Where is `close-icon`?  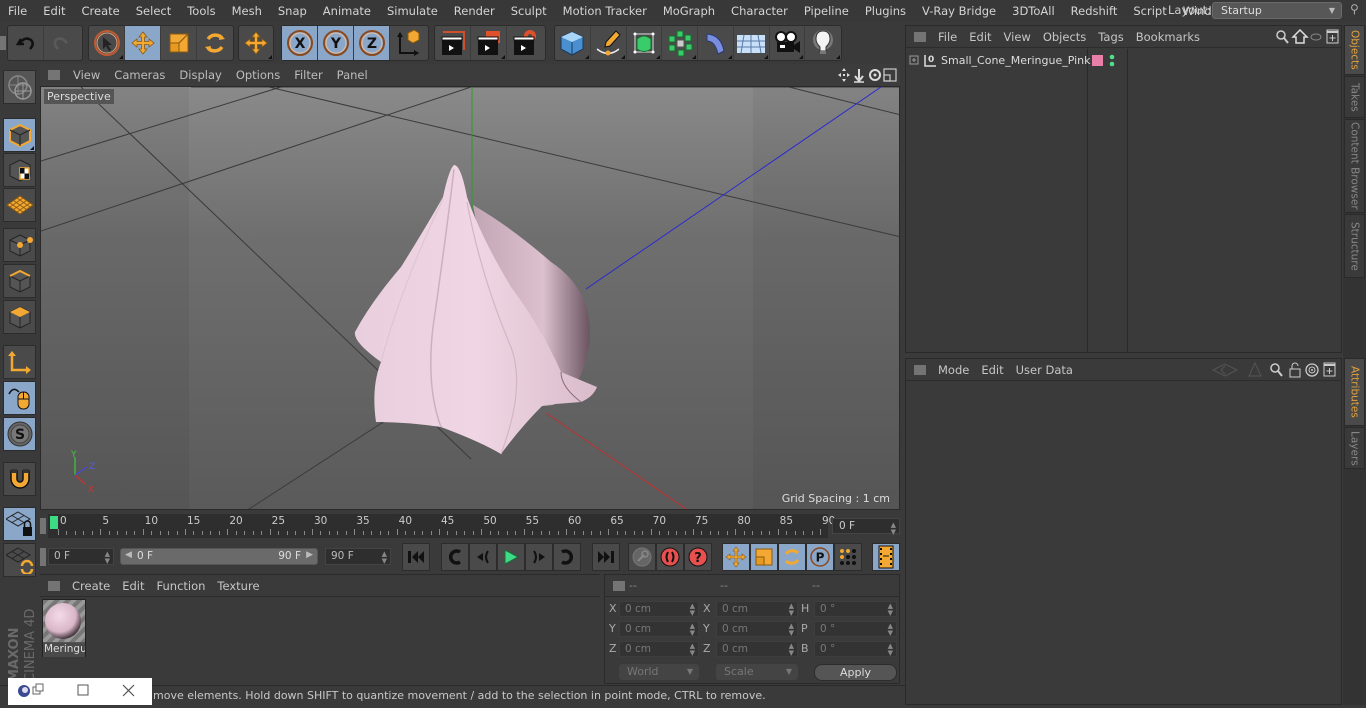 close-icon is located at coordinates (128, 690).